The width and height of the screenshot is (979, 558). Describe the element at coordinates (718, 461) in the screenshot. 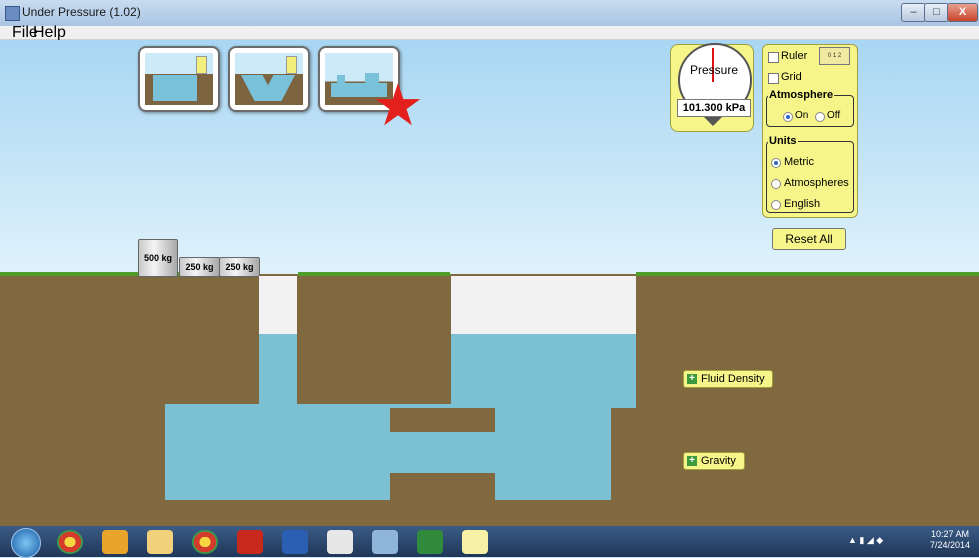

I see `gravity-label: Gravity` at that location.